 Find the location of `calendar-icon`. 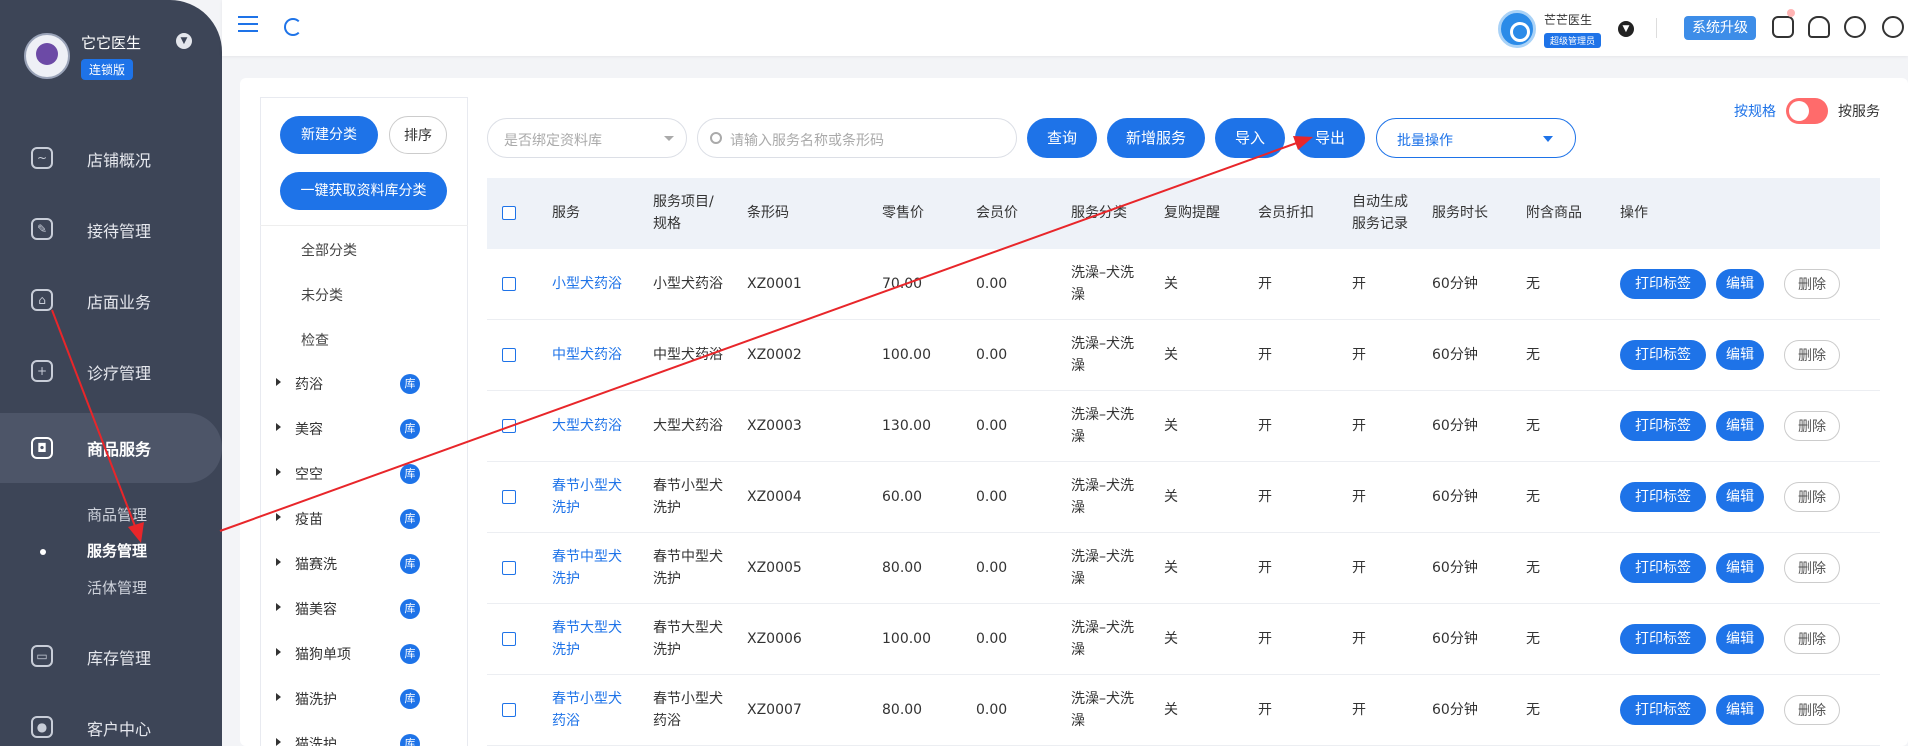

calendar-icon is located at coordinates (1783, 27).